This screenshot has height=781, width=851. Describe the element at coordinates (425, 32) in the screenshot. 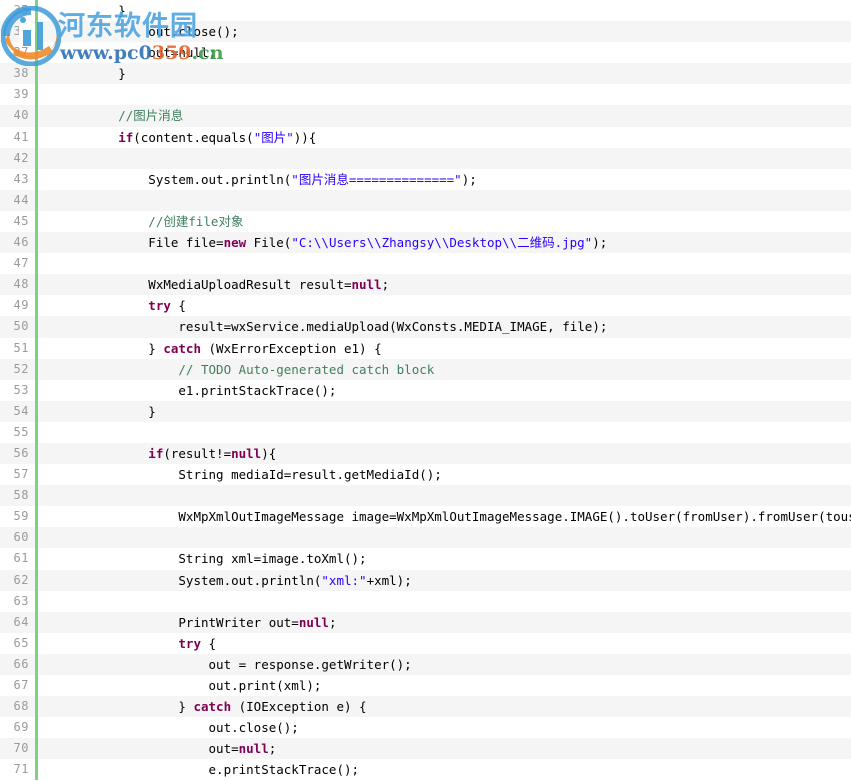

I see `code-line: 36 out.close();` at that location.